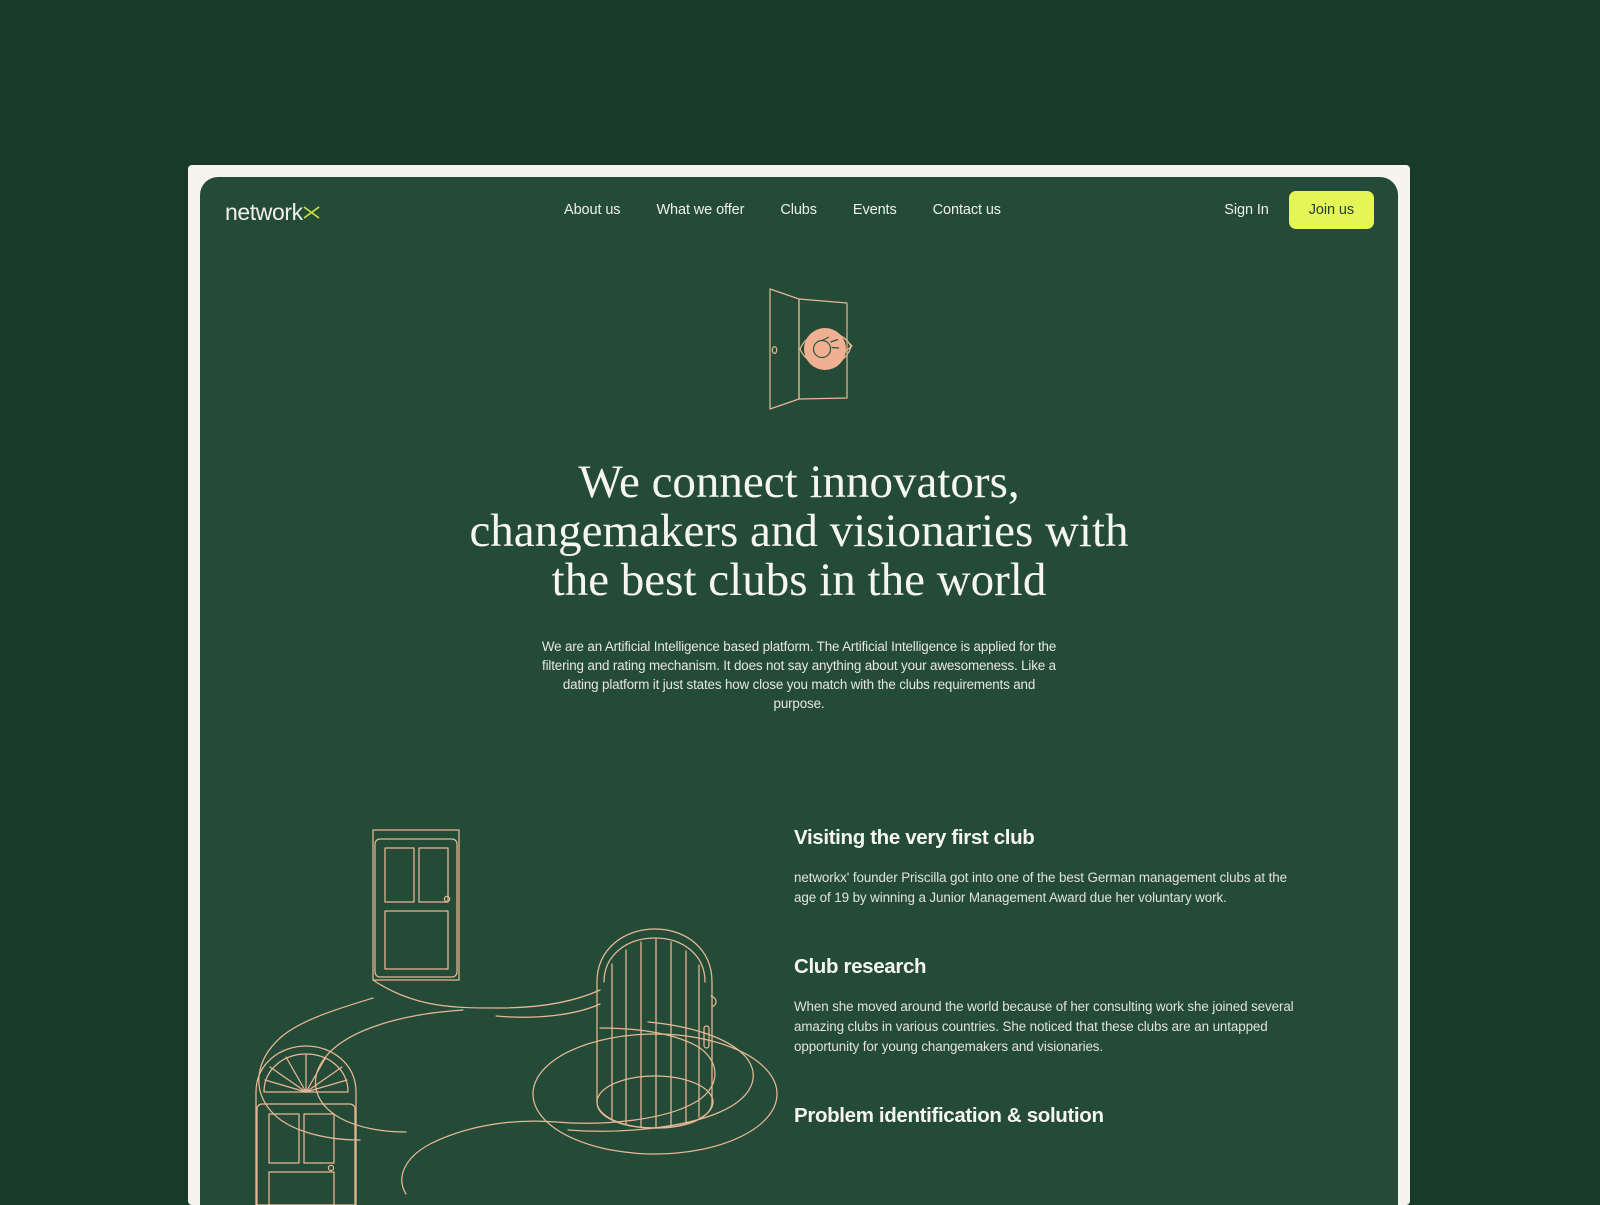 This screenshot has height=1205, width=1600. What do you see at coordinates (860, 966) in the screenshot?
I see `story-heading: Club research` at bounding box center [860, 966].